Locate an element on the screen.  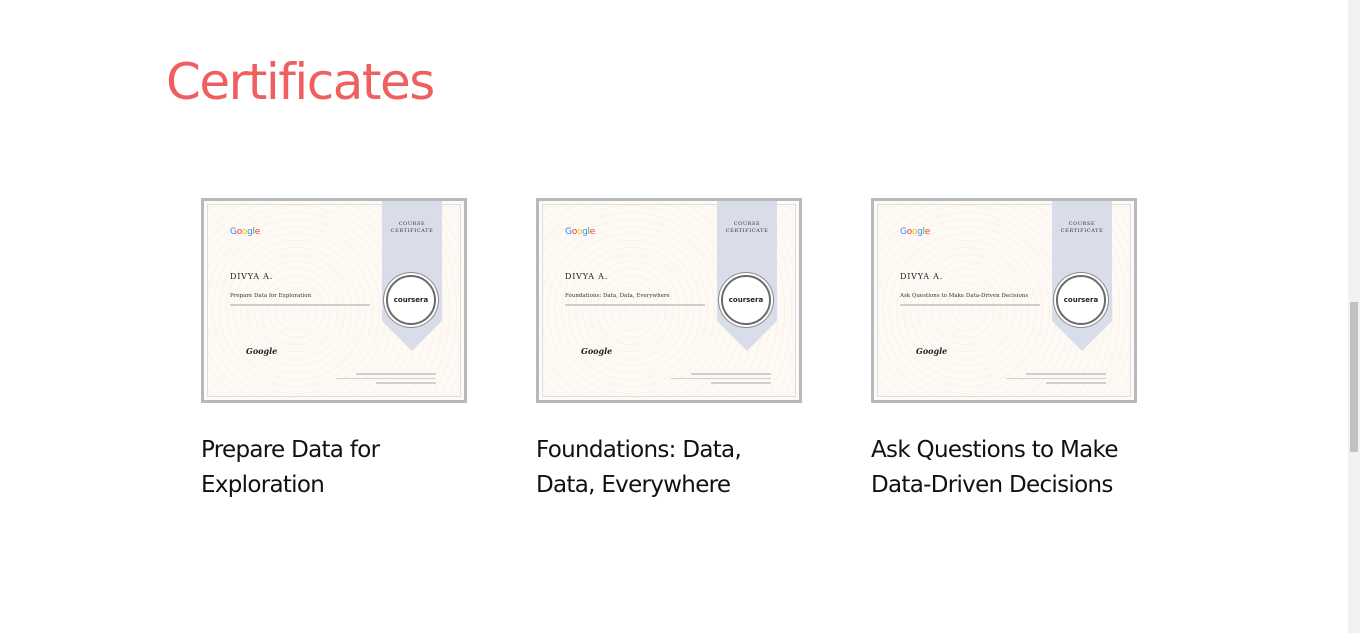
certificate-title: Foundations: Data, Data, Everywhere is located at coordinates (669, 468).